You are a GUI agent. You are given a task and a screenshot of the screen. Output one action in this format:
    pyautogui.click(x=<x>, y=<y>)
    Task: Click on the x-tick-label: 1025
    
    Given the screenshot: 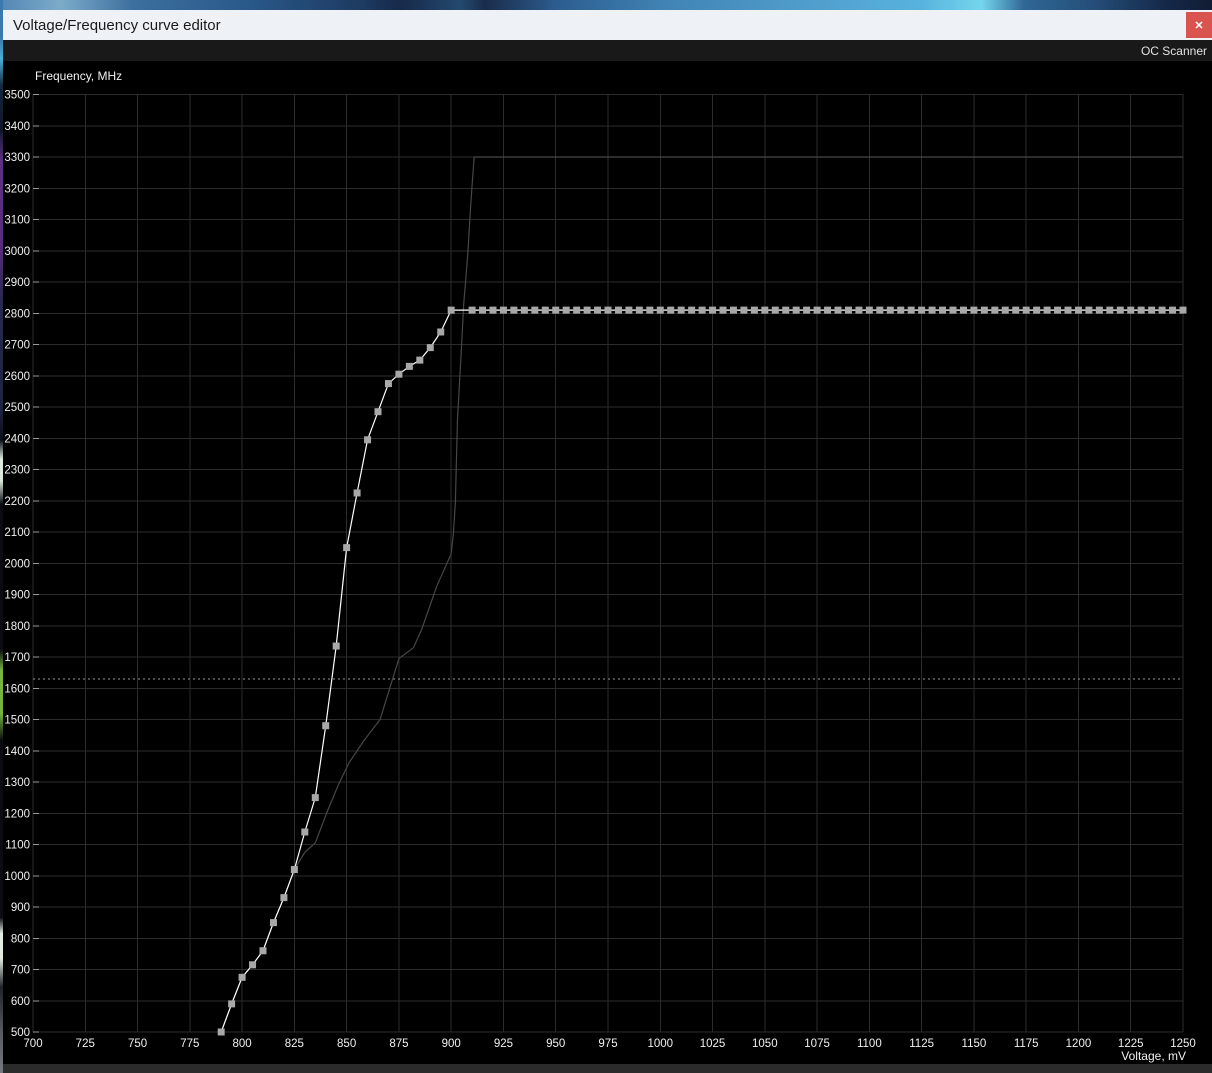 What is the action you would take?
    pyautogui.click(x=713, y=1044)
    